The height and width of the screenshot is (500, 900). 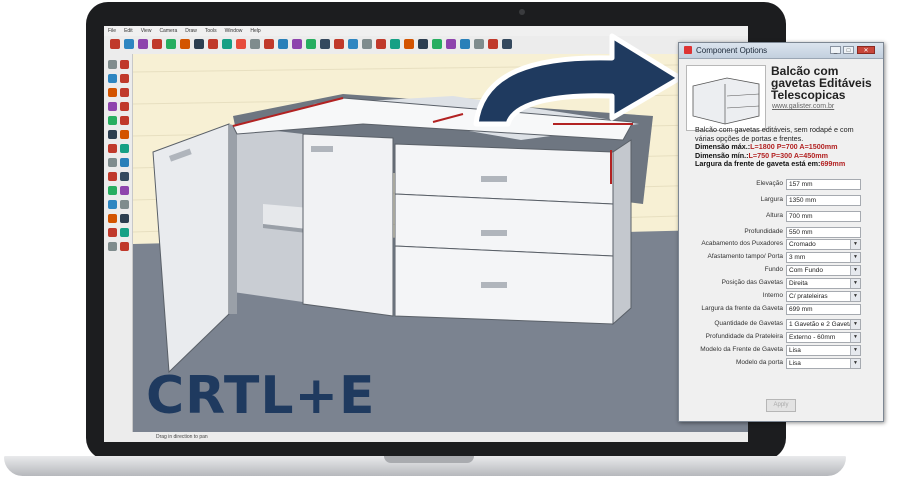 I want to click on posicao-select: Direita ▼, so click(x=823, y=283).